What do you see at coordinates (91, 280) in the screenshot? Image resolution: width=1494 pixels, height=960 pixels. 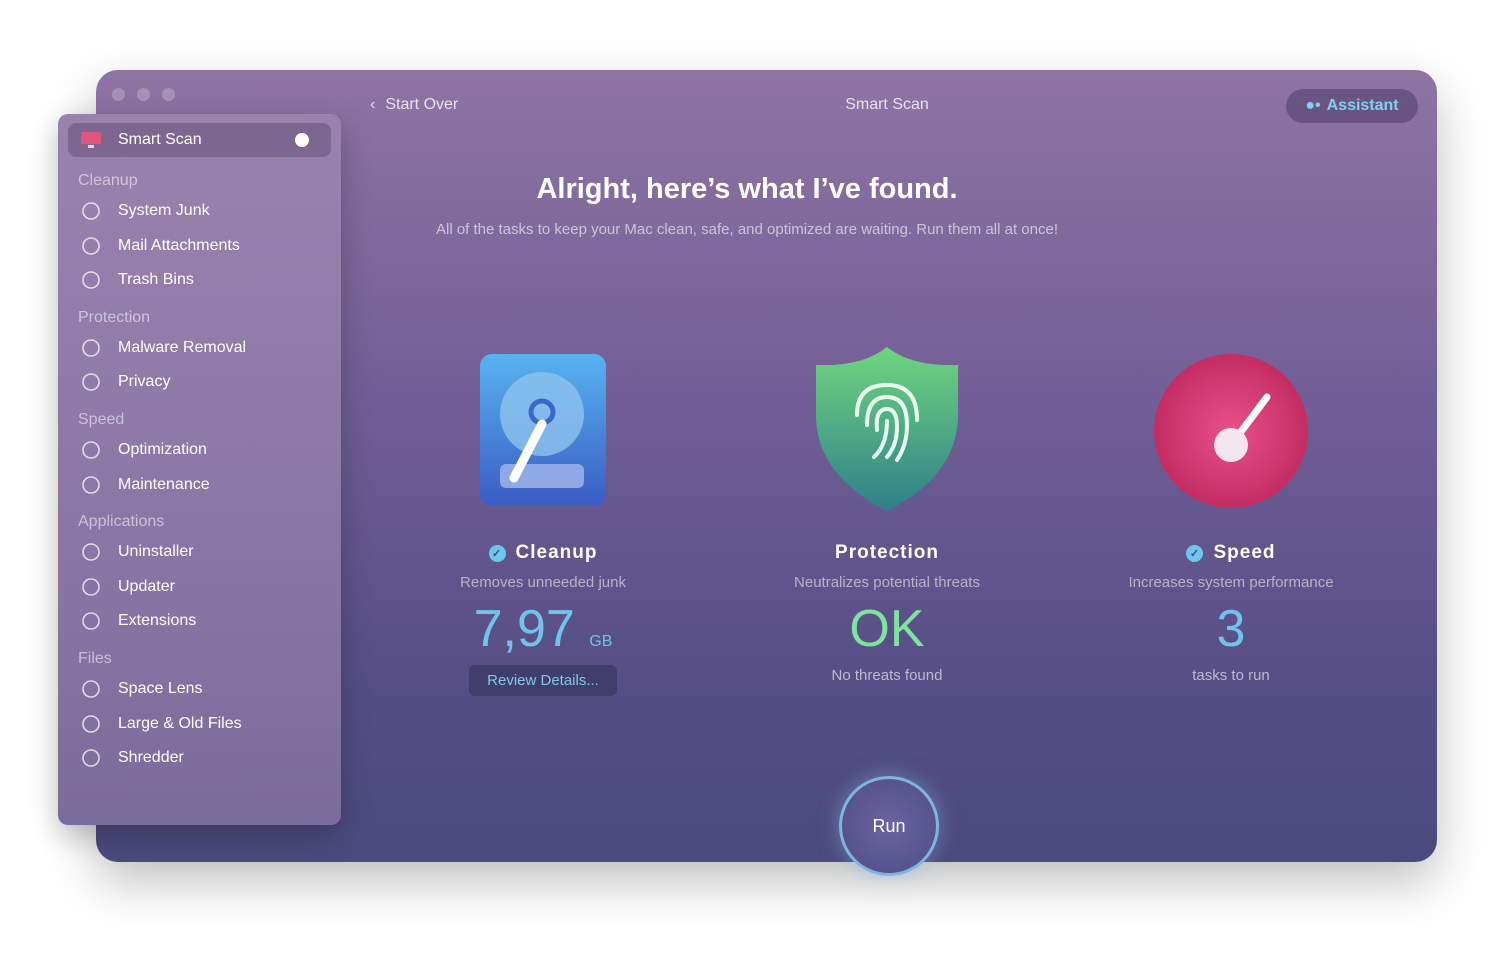 I see `trash-bins-icon` at bounding box center [91, 280].